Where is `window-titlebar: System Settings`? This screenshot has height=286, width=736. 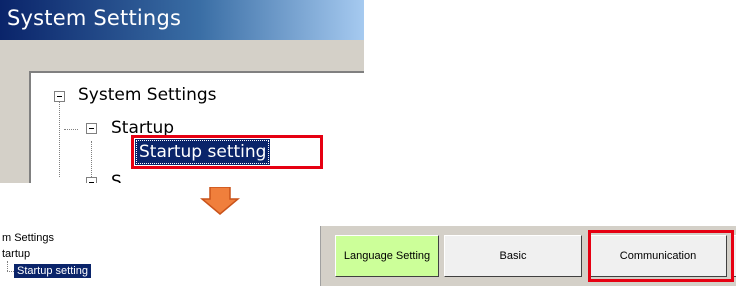 window-titlebar: System Settings is located at coordinates (182, 20).